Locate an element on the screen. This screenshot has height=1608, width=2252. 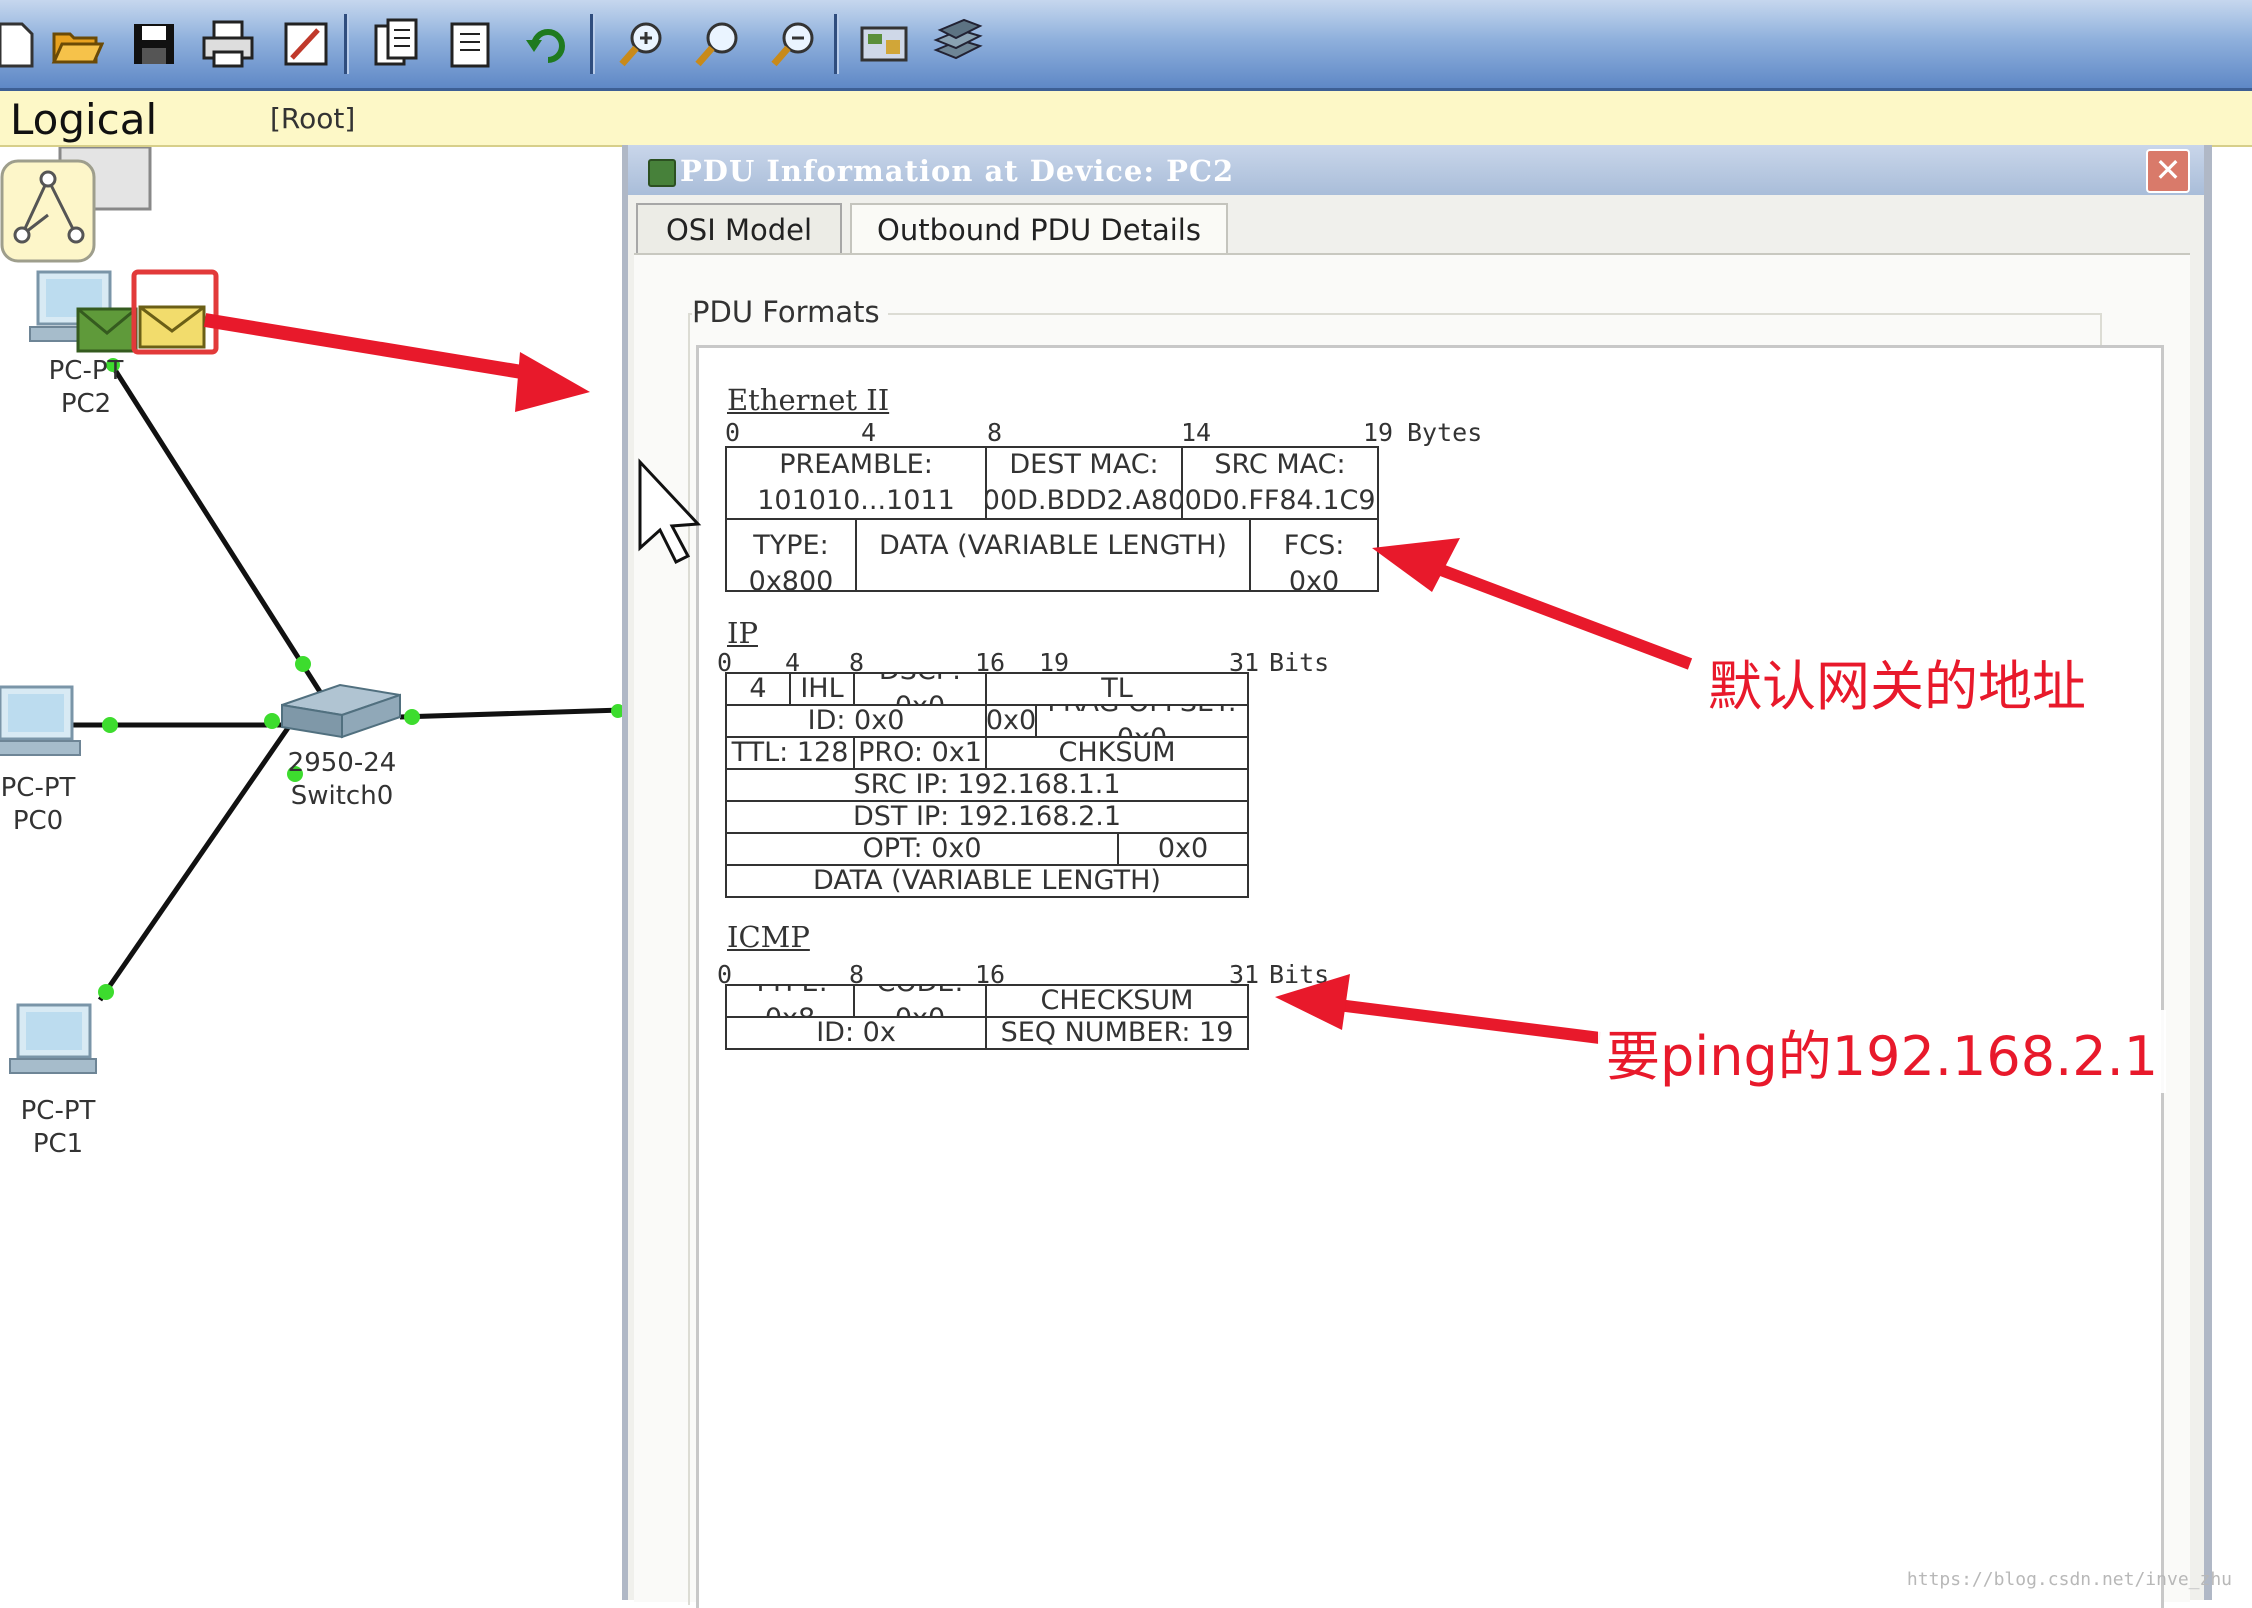
palette-icon is located at coordinates (884, 44).